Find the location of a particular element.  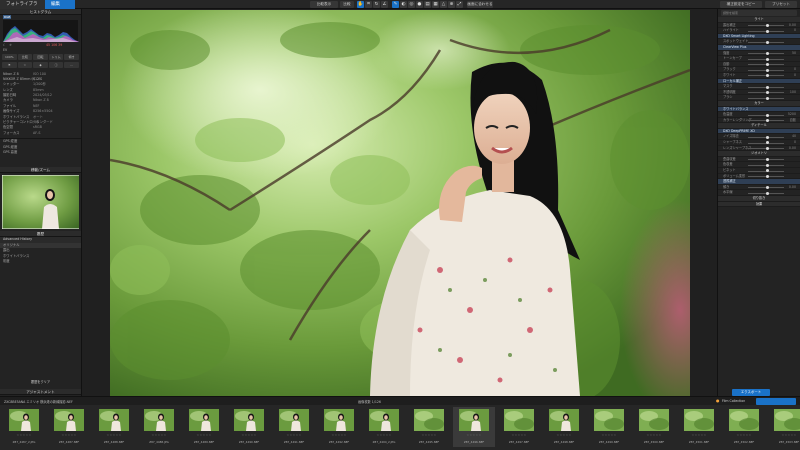

clear-history-button: 履歴をクリア is located at coordinates (40, 381).